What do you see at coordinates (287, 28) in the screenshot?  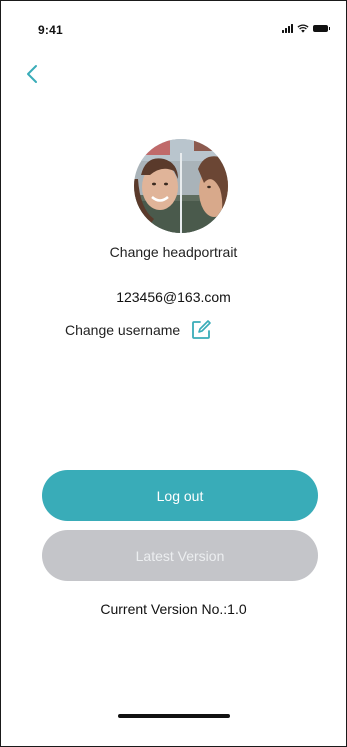 I see `signal-icon` at bounding box center [287, 28].